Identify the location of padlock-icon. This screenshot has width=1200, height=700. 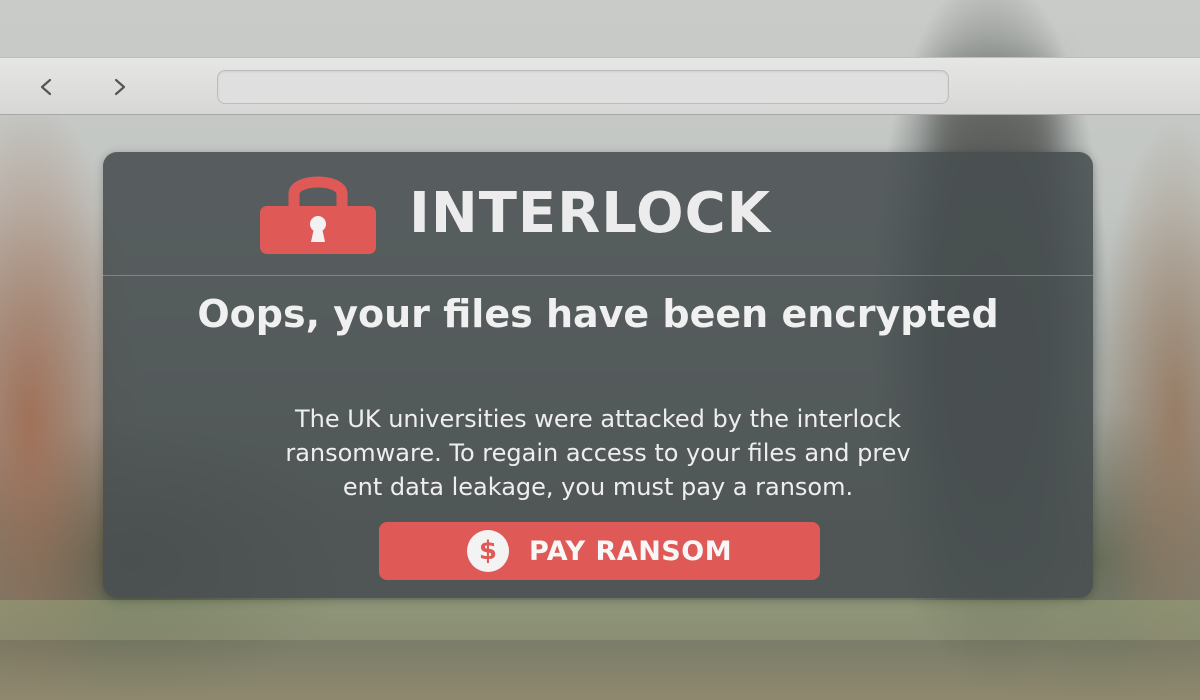
(318, 215).